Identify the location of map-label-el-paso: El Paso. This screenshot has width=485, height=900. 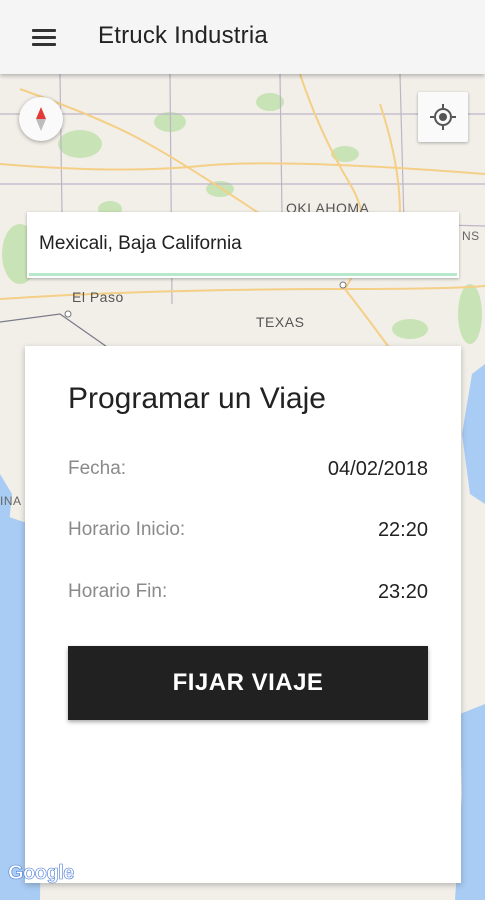
(98, 297).